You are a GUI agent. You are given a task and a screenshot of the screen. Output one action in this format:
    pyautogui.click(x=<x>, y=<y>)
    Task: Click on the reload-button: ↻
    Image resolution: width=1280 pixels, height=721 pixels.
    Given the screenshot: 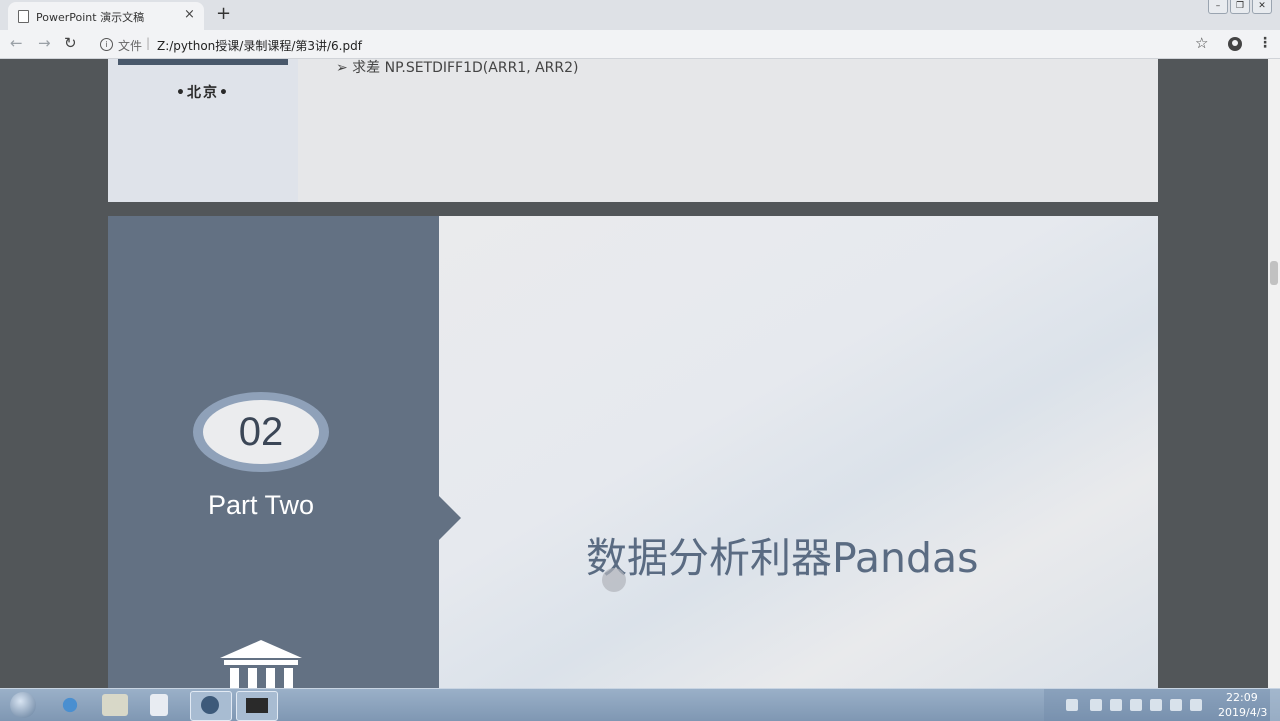 What is the action you would take?
    pyautogui.click(x=70, y=43)
    